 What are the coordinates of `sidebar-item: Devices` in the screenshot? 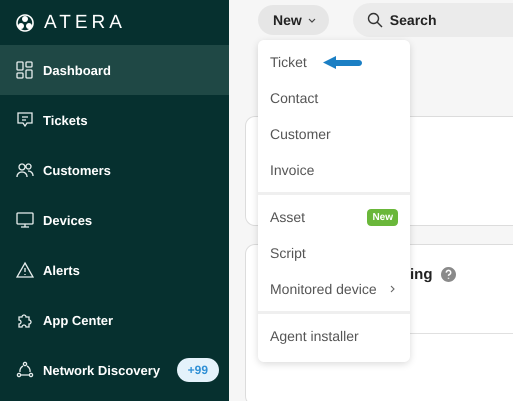 It's located at (114, 220).